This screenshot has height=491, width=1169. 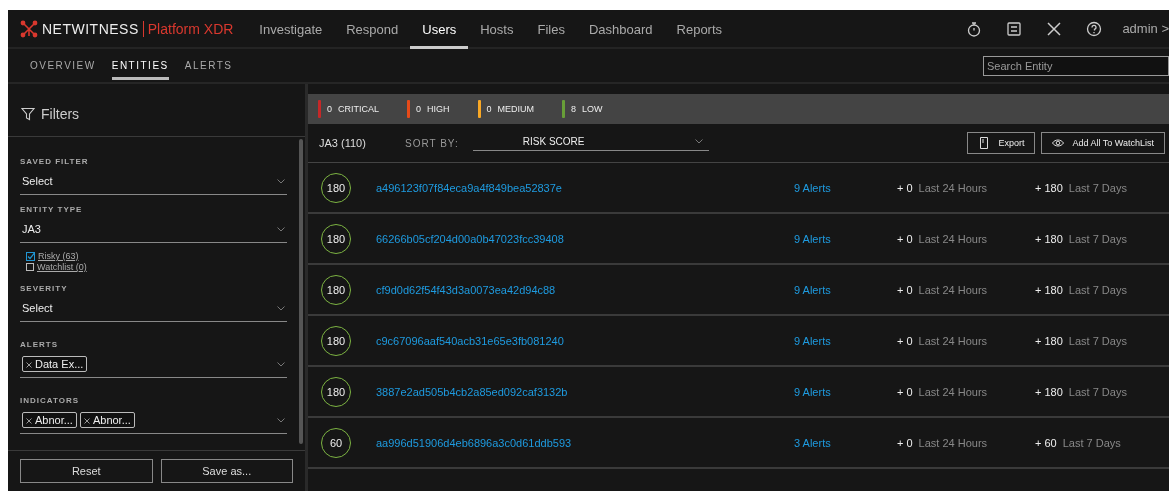 What do you see at coordinates (39, 344) in the screenshot?
I see `filter-label: ALERTS` at bounding box center [39, 344].